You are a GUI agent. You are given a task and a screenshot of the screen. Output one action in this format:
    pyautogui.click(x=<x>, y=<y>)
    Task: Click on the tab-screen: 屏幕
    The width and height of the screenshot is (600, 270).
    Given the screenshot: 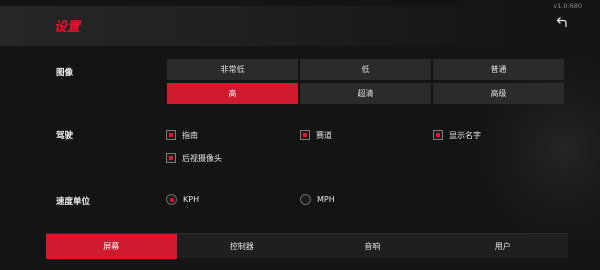 What is the action you would take?
    pyautogui.click(x=111, y=246)
    